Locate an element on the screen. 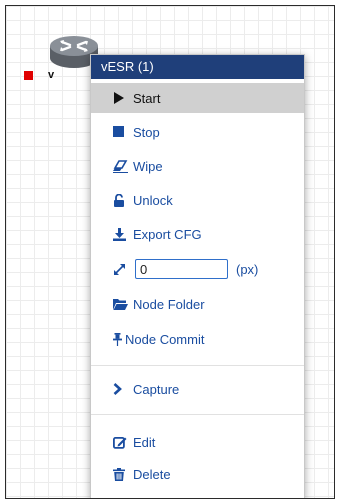 The width and height of the screenshot is (339, 502). start-label: Start is located at coordinates (147, 98).